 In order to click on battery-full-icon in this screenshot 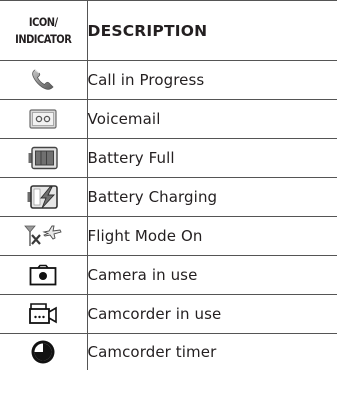, I will do `click(43, 158)`.